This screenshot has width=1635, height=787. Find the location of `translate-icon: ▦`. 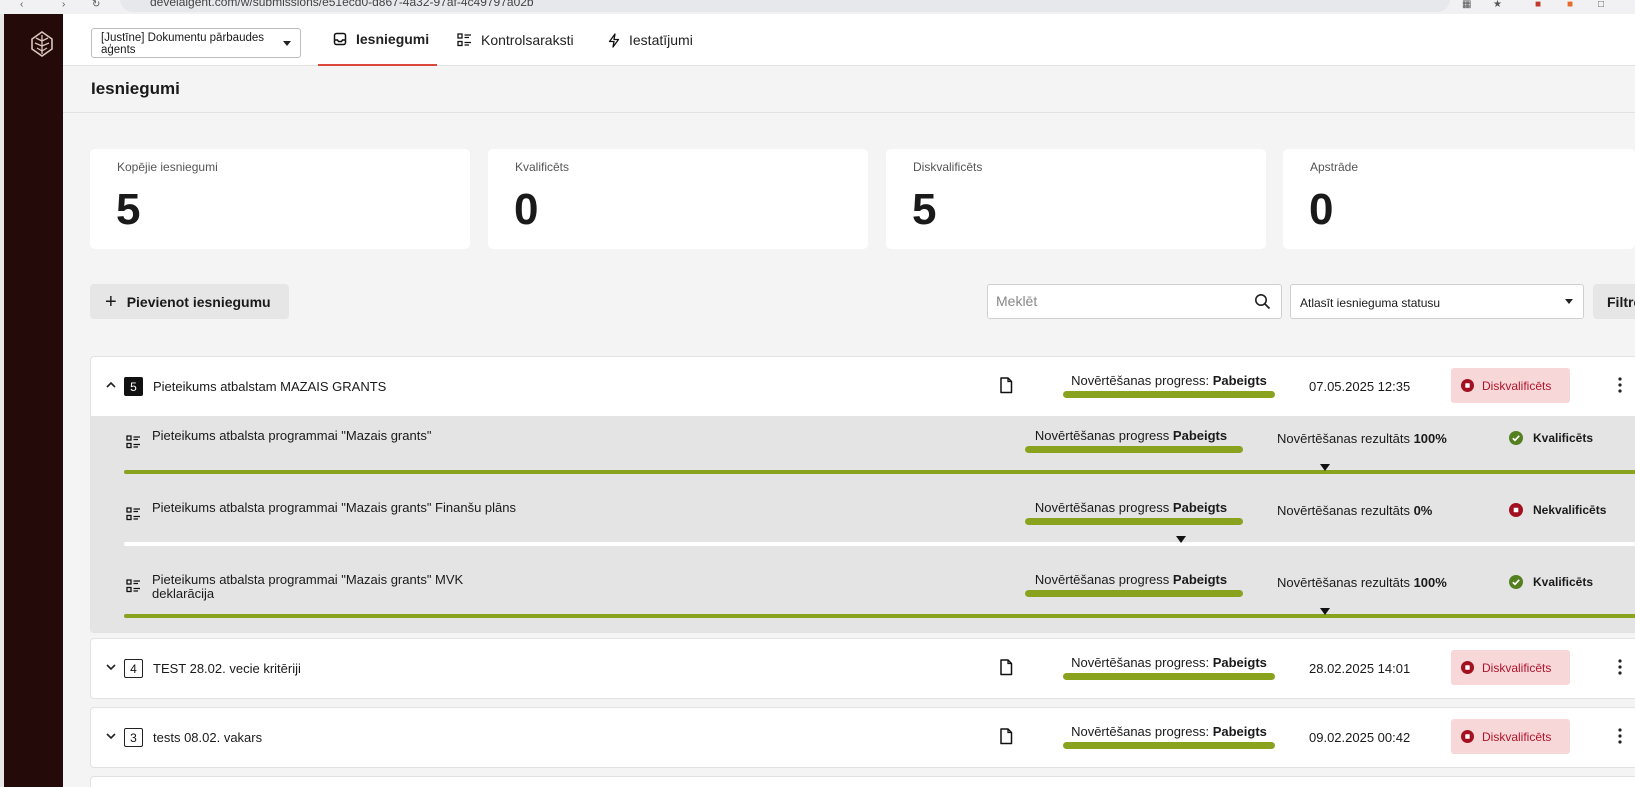

translate-icon: ▦ is located at coordinates (1466, 5).